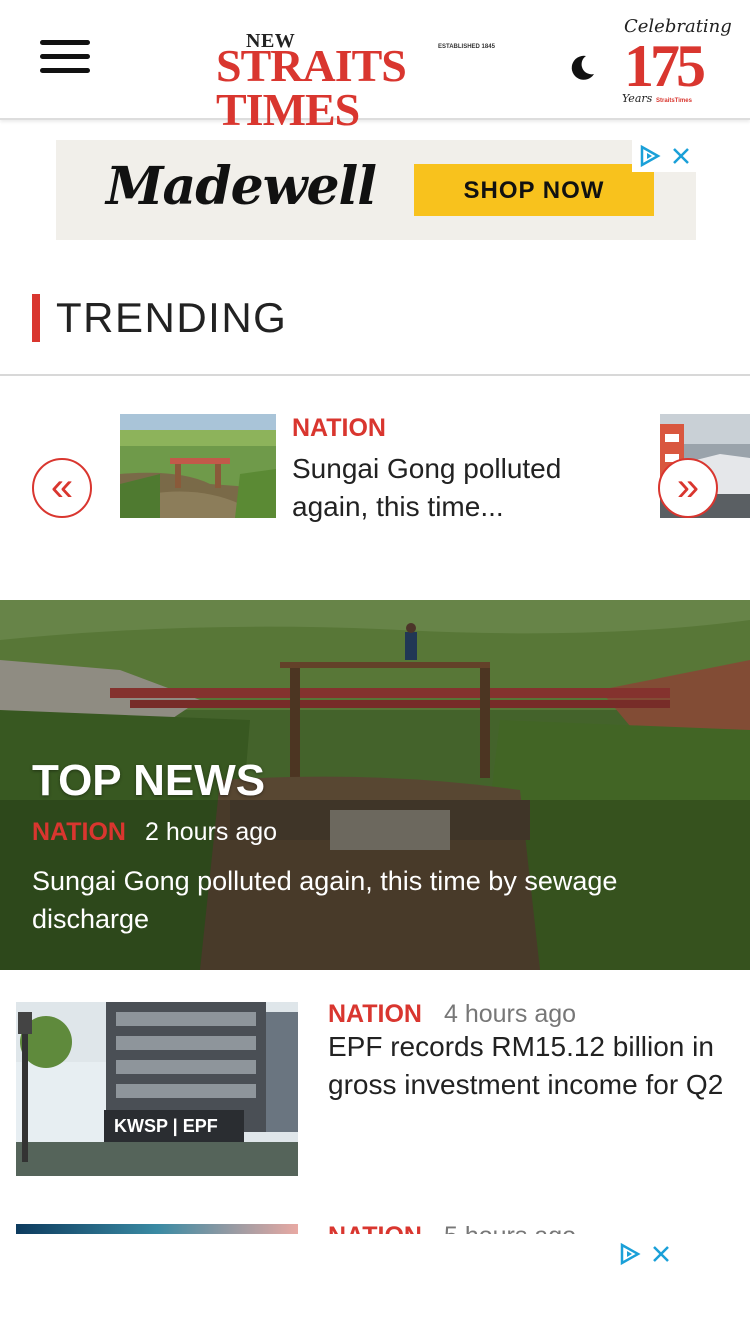  What do you see at coordinates (375, 1284) in the screenshot?
I see `bottom-banner-ad` at bounding box center [375, 1284].